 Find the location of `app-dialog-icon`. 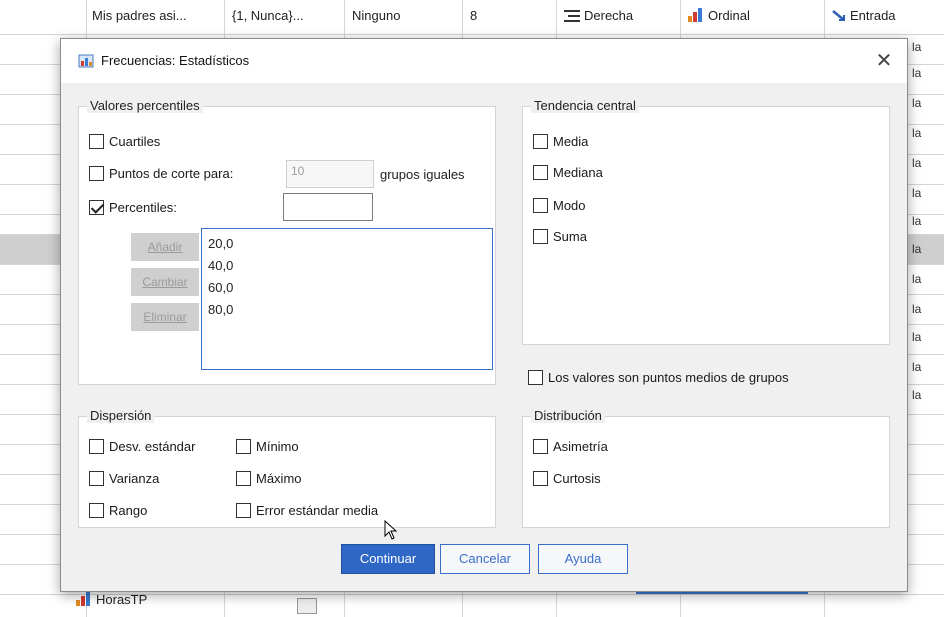

app-dialog-icon is located at coordinates (86, 61).